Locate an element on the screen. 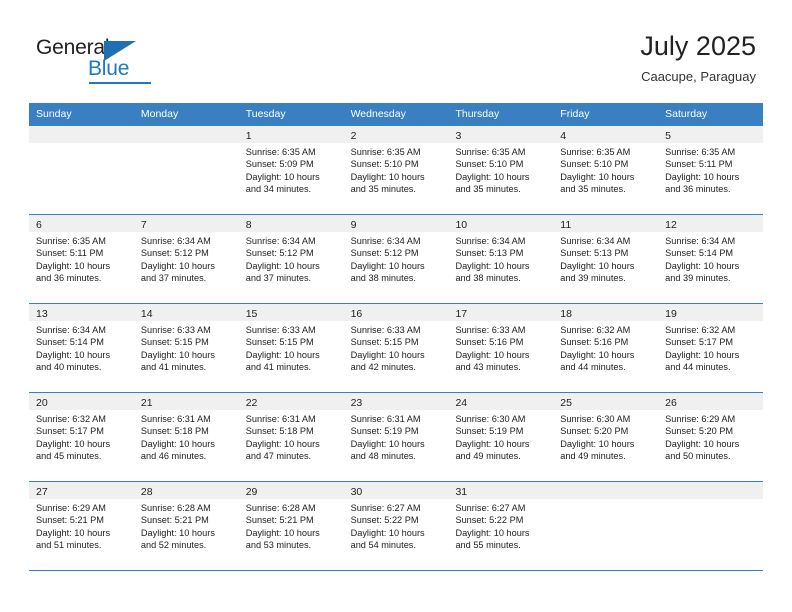 The width and height of the screenshot is (792, 612). day-number: 23 is located at coordinates (356, 403).